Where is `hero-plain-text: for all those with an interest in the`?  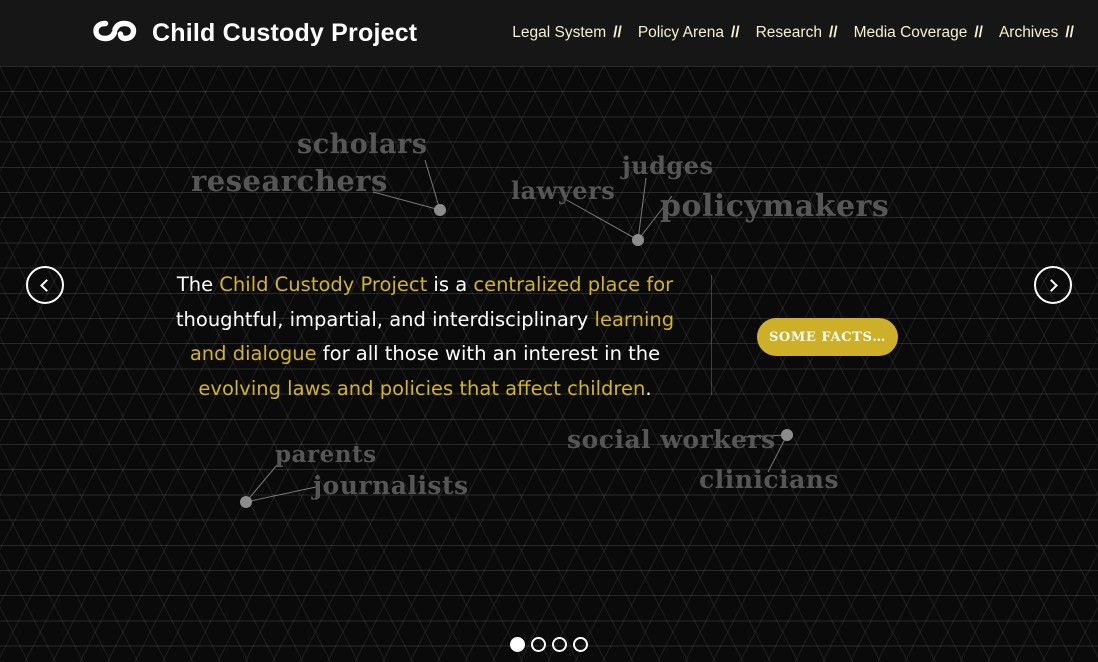
hero-plain-text: for all those with an interest in the is located at coordinates (488, 353).